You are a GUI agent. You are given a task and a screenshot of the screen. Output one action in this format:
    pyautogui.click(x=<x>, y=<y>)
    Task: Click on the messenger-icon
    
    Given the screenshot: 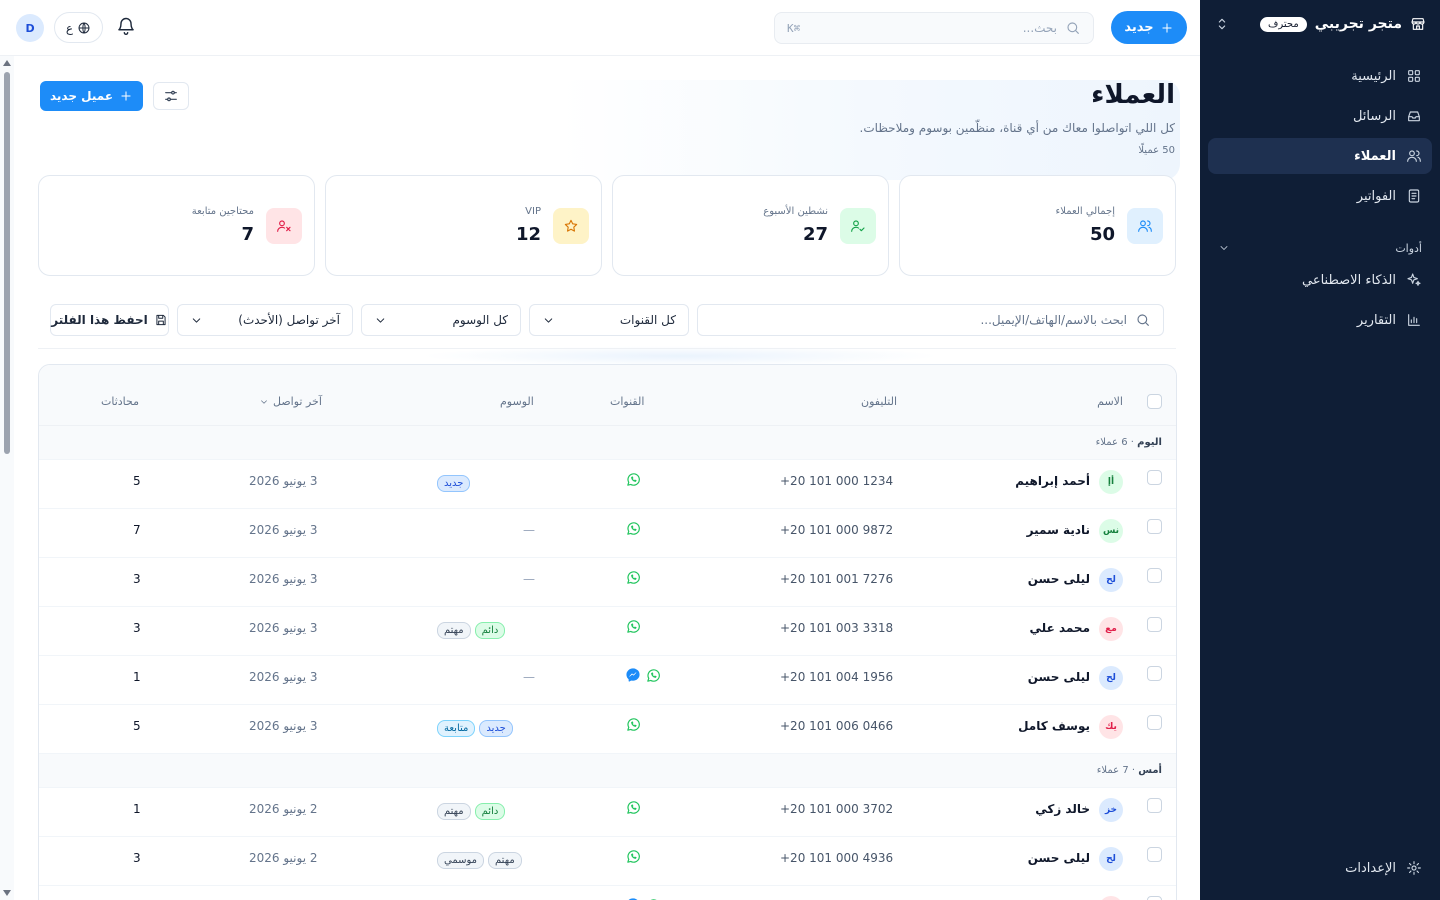 What is the action you would take?
    pyautogui.click(x=633, y=675)
    